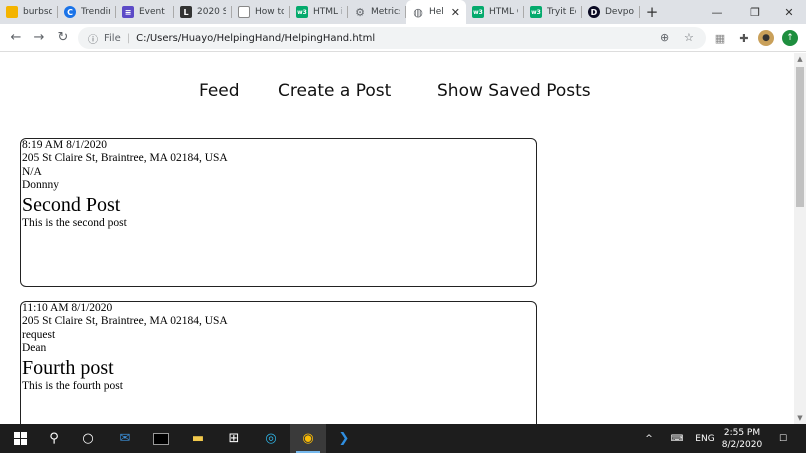 This screenshot has height=453, width=806. Describe the element at coordinates (766, 38) in the screenshot. I see `avatar: ●` at that location.